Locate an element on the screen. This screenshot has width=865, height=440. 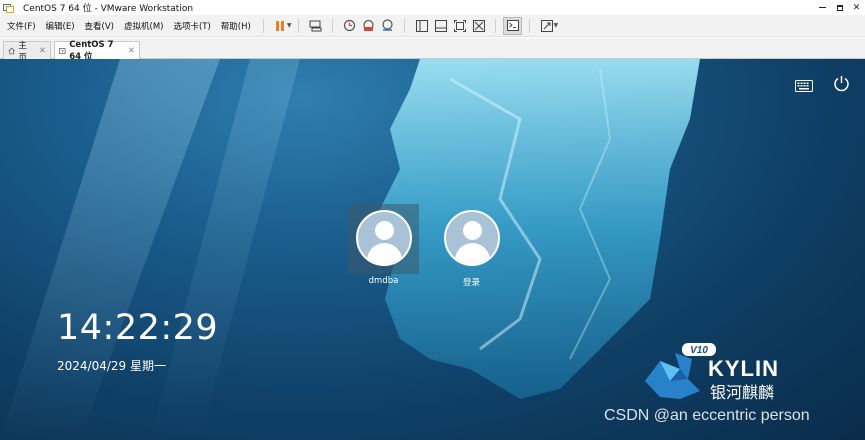
tab-centos: CentOS 7 64 位 ✕ is located at coordinates (97, 51).